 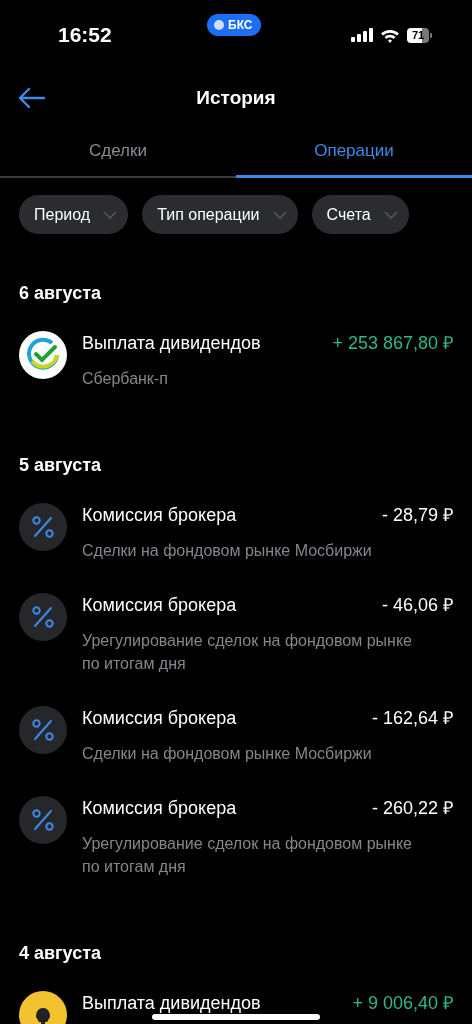 I want to click on tab: Сделки, so click(x=118, y=152).